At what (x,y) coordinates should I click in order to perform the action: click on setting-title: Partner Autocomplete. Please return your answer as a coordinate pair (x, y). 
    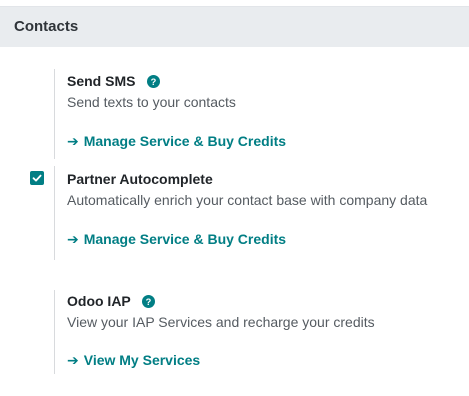
    Looking at the image, I should click on (140, 179).